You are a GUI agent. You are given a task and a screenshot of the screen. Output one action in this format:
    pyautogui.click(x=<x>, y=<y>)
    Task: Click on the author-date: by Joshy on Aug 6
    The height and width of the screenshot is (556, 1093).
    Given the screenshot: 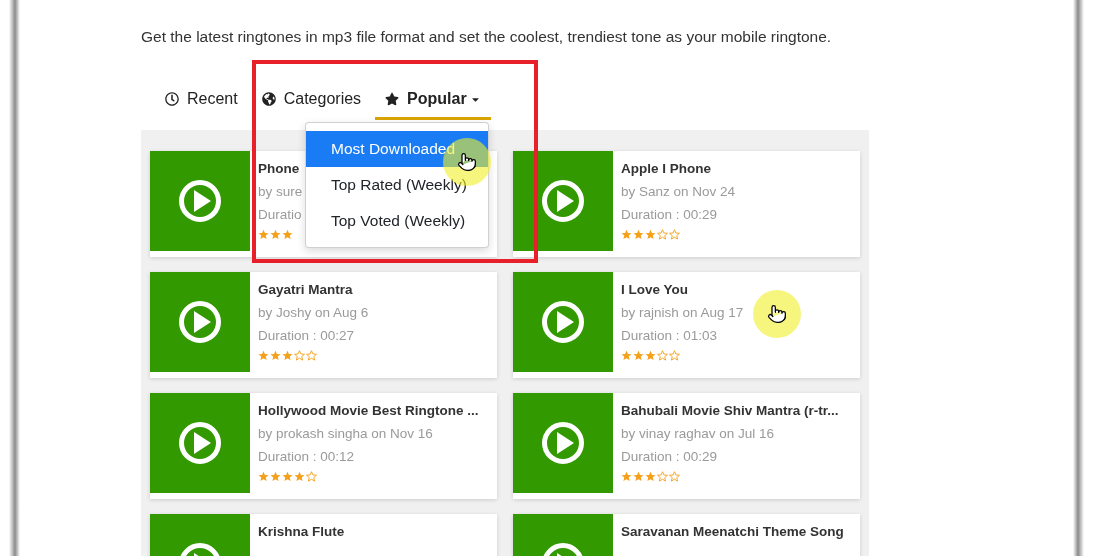 What is the action you would take?
    pyautogui.click(x=313, y=313)
    